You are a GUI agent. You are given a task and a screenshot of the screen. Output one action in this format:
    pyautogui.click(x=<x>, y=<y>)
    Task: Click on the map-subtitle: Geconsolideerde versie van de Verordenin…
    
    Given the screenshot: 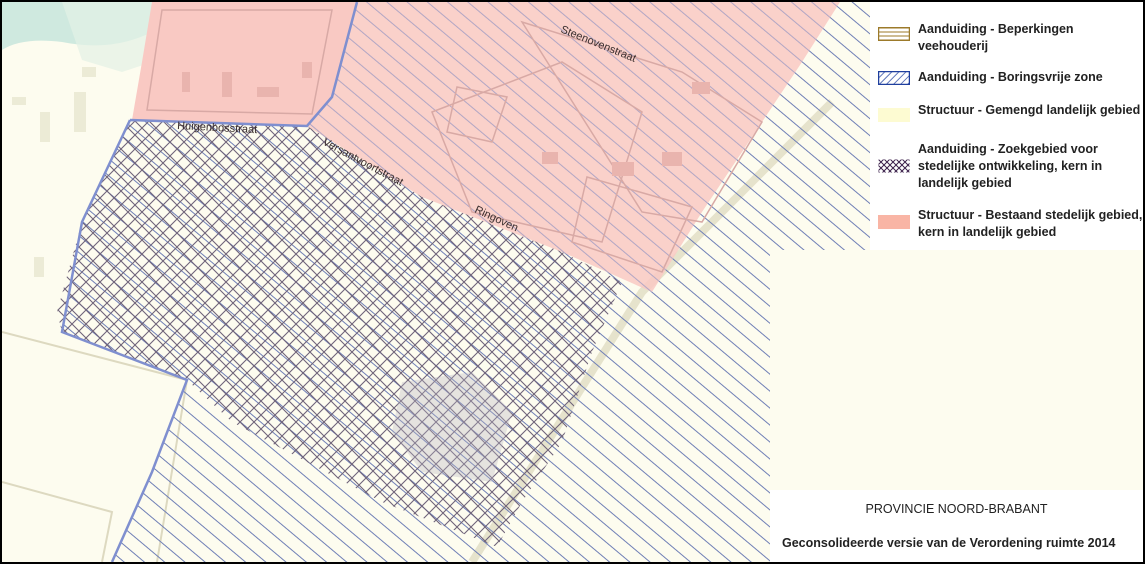 What is the action you would take?
    pyautogui.click(x=949, y=543)
    